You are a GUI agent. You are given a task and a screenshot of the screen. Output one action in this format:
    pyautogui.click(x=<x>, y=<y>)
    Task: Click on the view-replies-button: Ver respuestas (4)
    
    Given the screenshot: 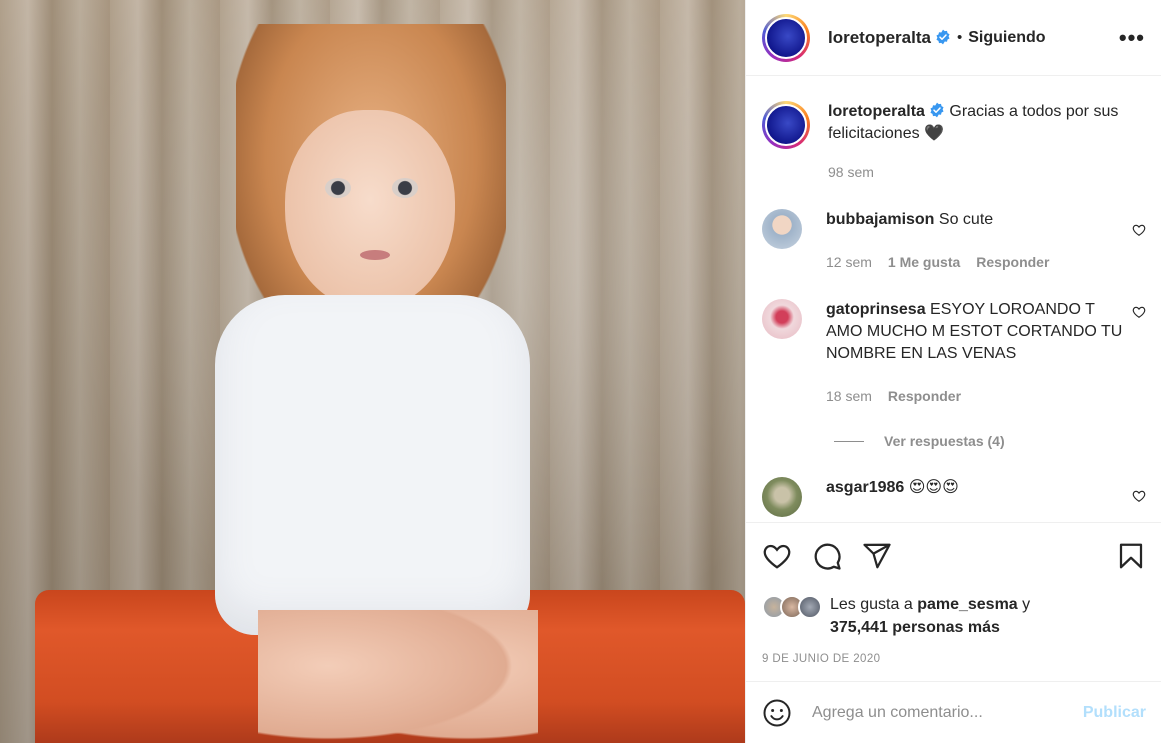 What is the action you would take?
    pyautogui.click(x=990, y=441)
    